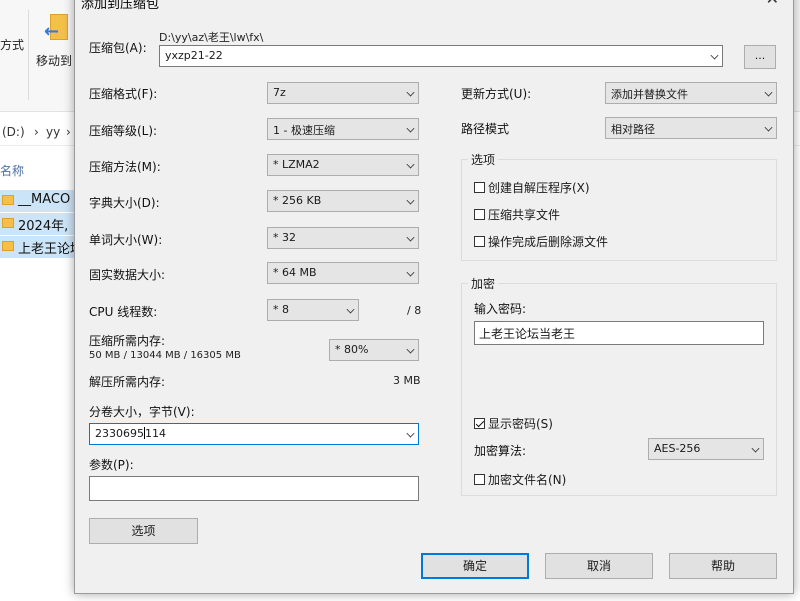 The width and height of the screenshot is (800, 601). Describe the element at coordinates (532, 187) in the screenshot. I see `sfx-checkbox: 创建自解压程序(X)` at that location.